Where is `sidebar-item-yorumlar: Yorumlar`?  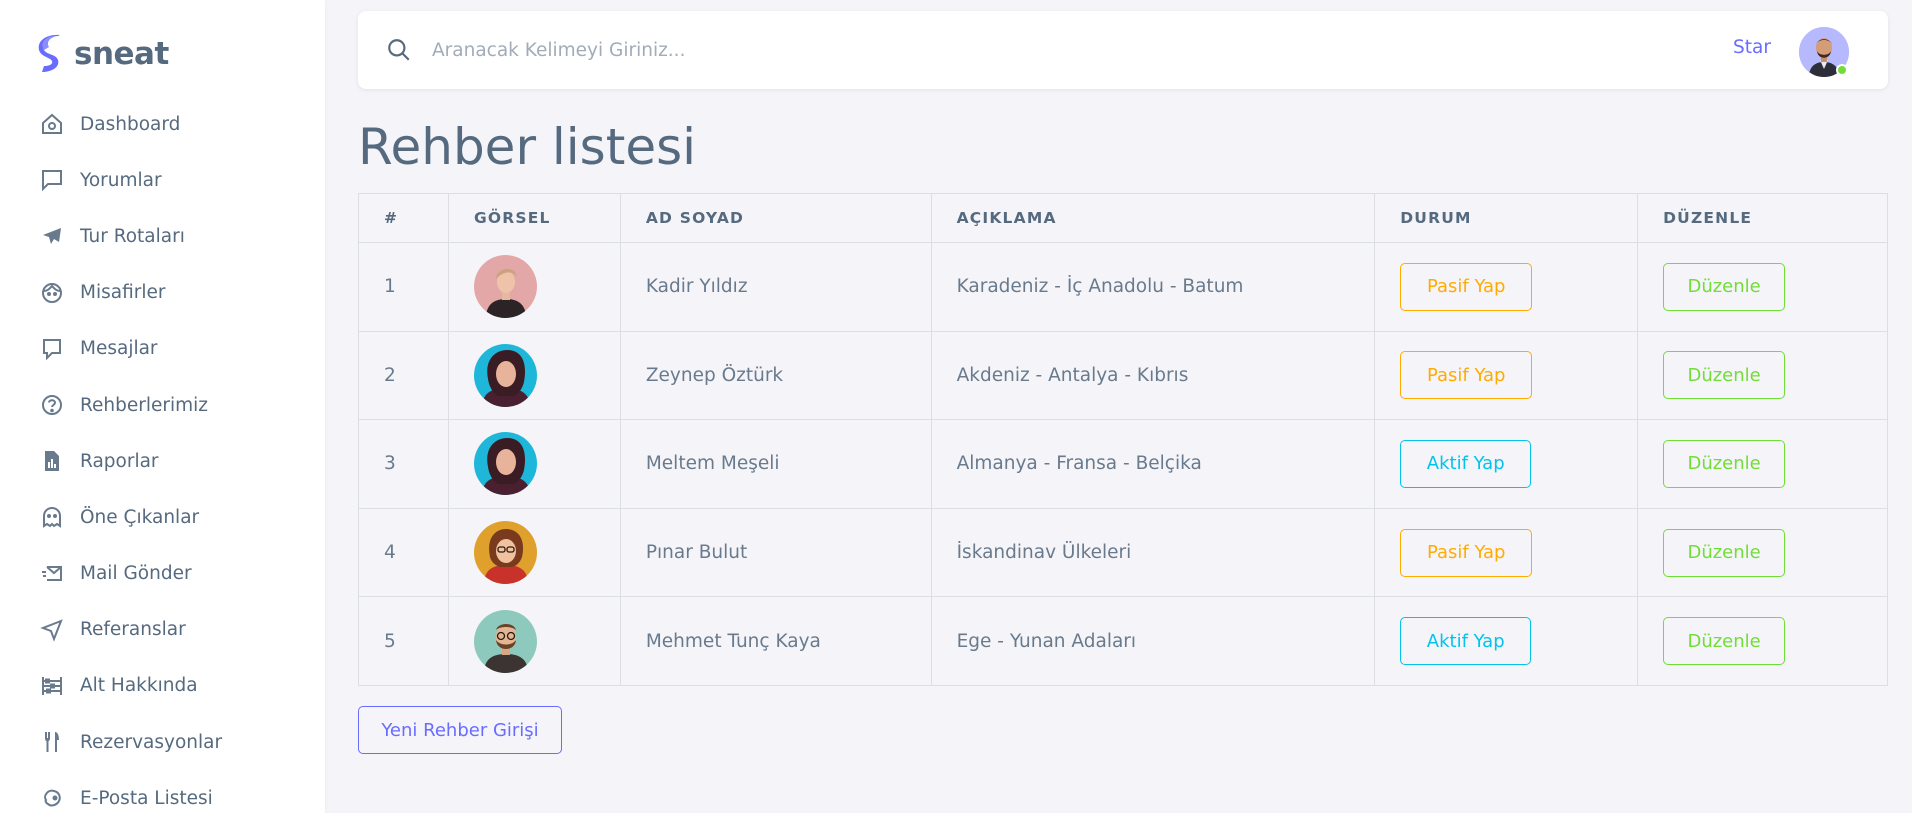 sidebar-item-yorumlar: Yorumlar is located at coordinates (162, 180).